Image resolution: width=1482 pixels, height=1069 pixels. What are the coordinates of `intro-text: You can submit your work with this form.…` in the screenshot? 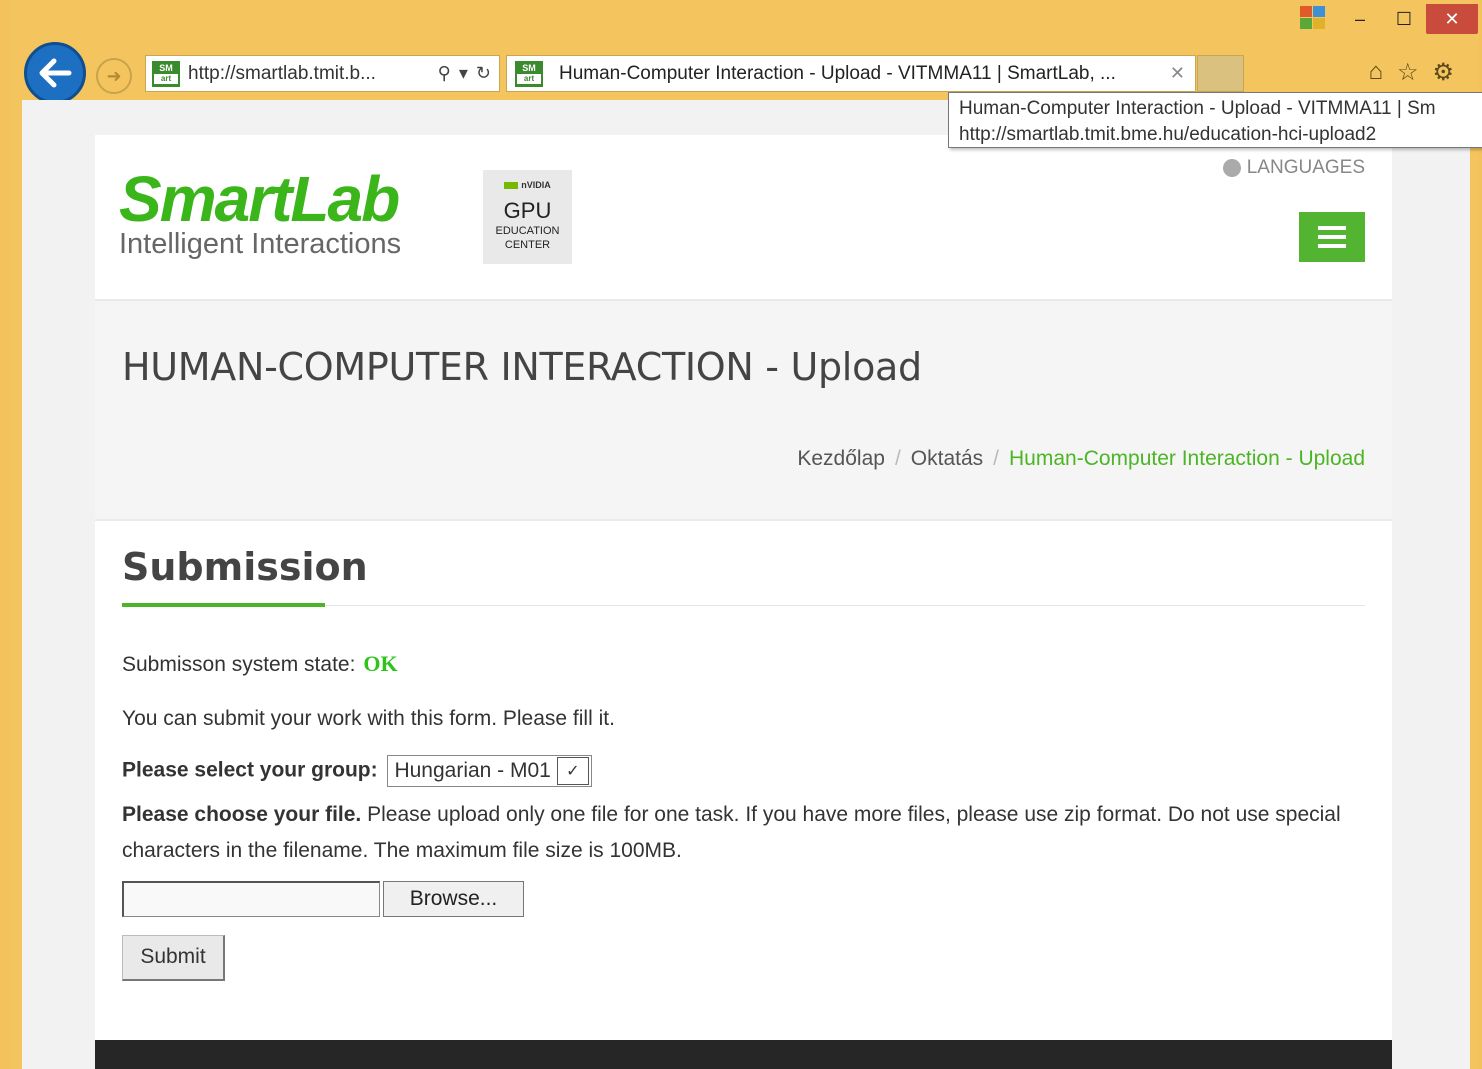 It's located at (368, 718).